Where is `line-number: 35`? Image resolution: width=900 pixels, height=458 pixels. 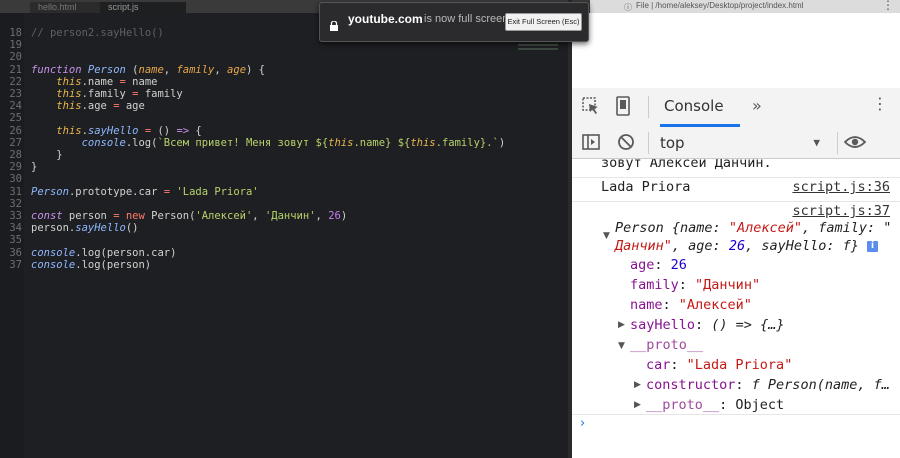 line-number: 35 is located at coordinates (15, 240).